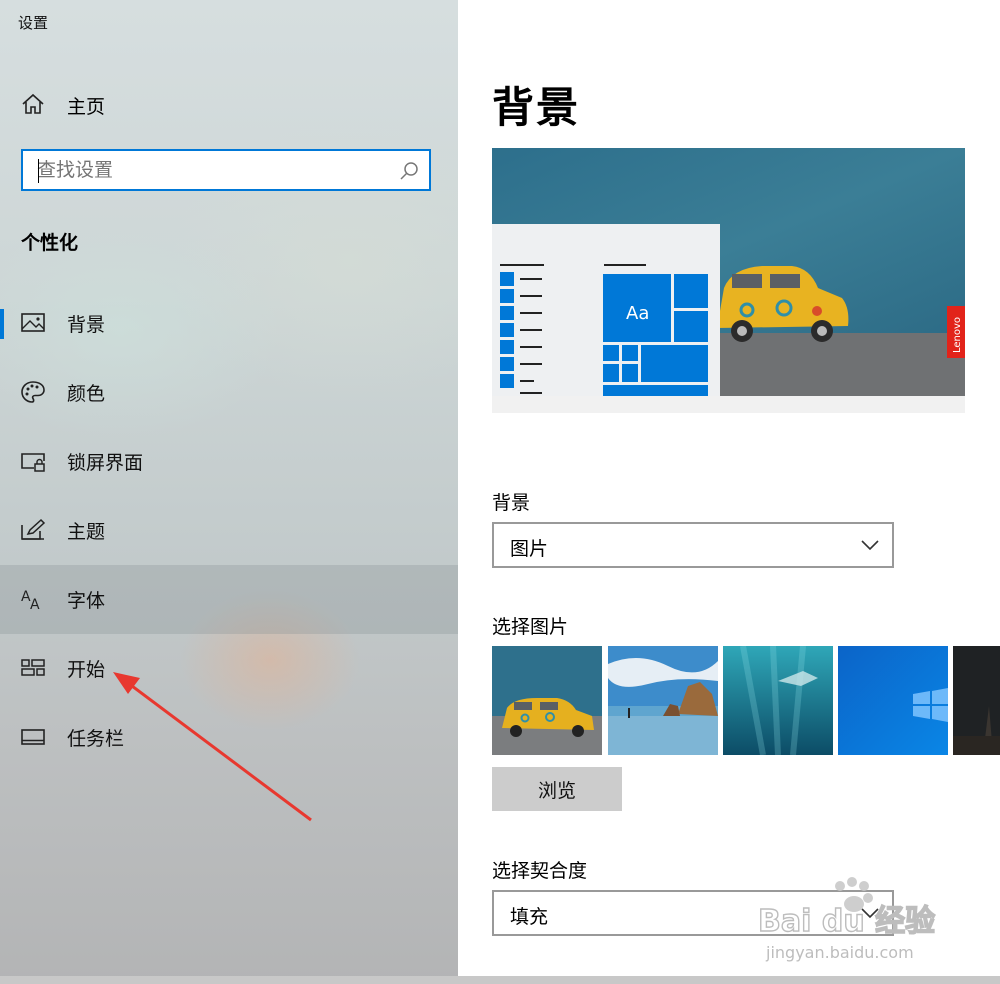 The height and width of the screenshot is (984, 1000). I want to click on watermark-text: Bai du 经验, so click(846, 921).